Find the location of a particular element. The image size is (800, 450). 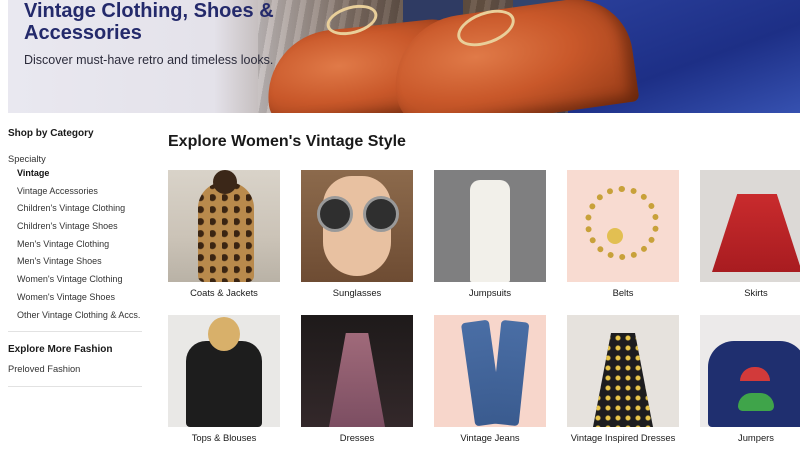

category-tile-belts: Belts is located at coordinates (623, 234).